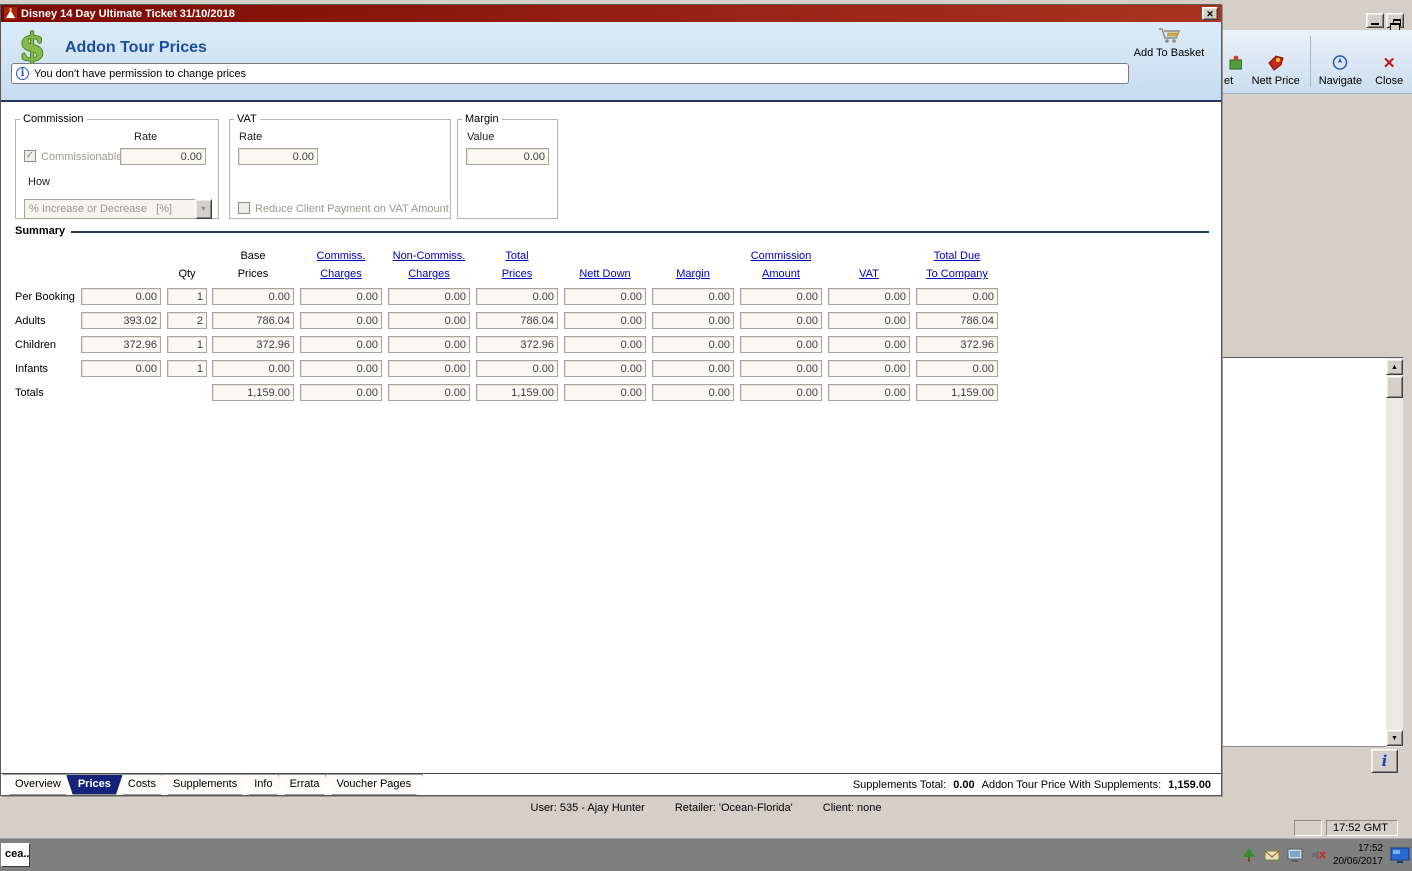 Image resolution: width=1412 pixels, height=871 pixels. I want to click on cell-qty: 2, so click(187, 320).